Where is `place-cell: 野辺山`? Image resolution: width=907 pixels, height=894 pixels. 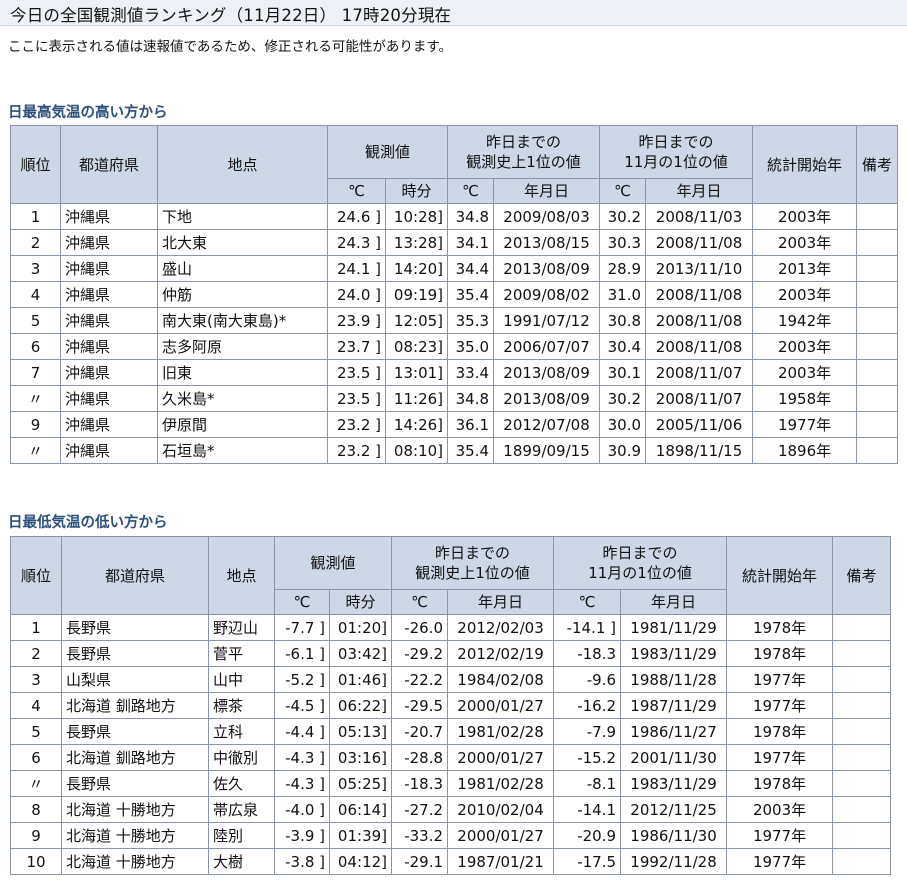 place-cell: 野辺山 is located at coordinates (241, 627).